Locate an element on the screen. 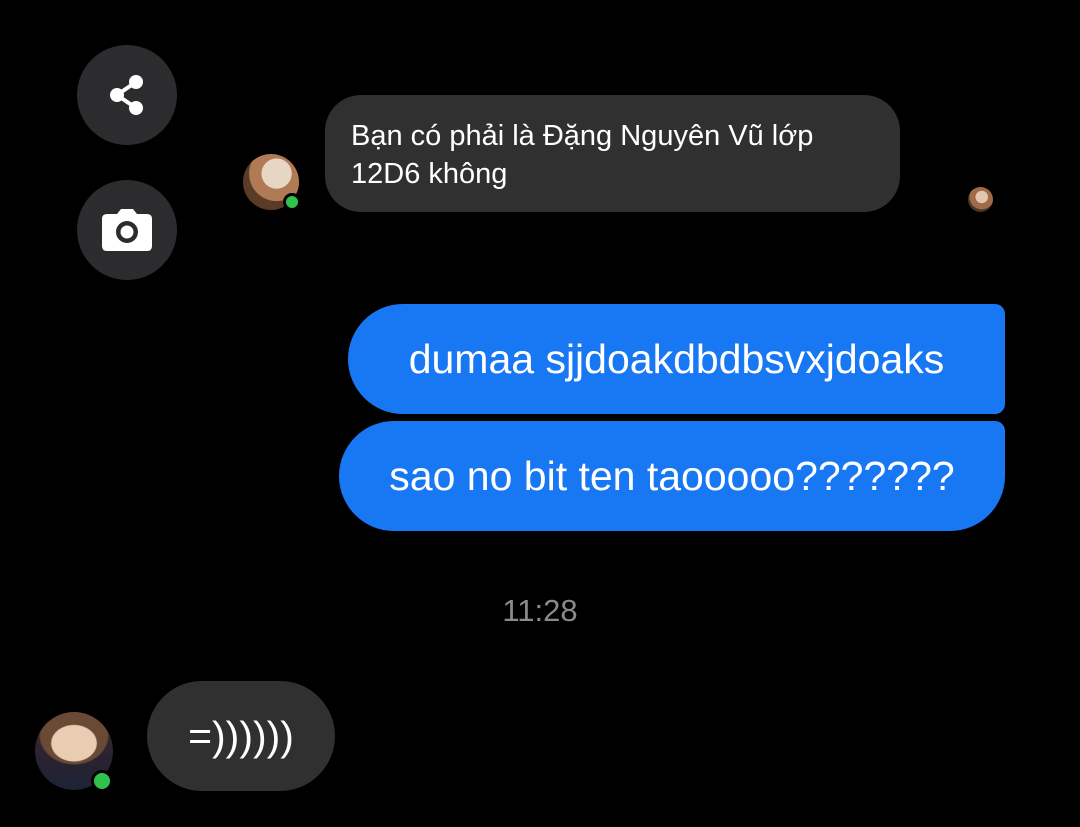 Image resolution: width=1080 pixels, height=827 pixels. camera-icon is located at coordinates (127, 230).